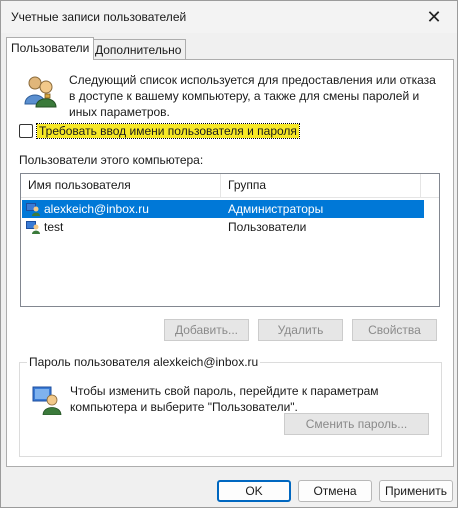 Image resolution: width=458 pixels, height=508 pixels. Describe the element at coordinates (394, 330) in the screenshot. I see `properties-button: Свойства` at that location.